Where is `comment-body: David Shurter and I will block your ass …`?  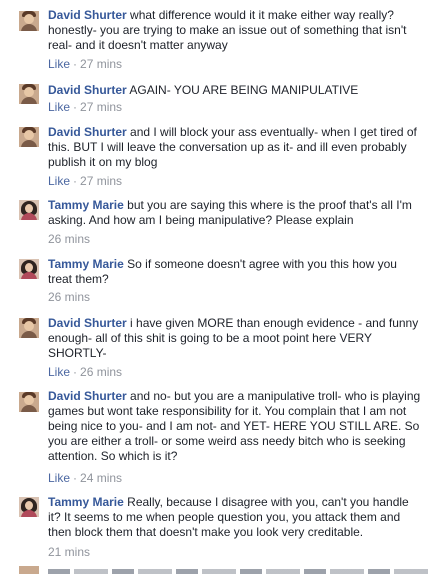
comment-body: David Shurter and I will block your ass … is located at coordinates (235, 147).